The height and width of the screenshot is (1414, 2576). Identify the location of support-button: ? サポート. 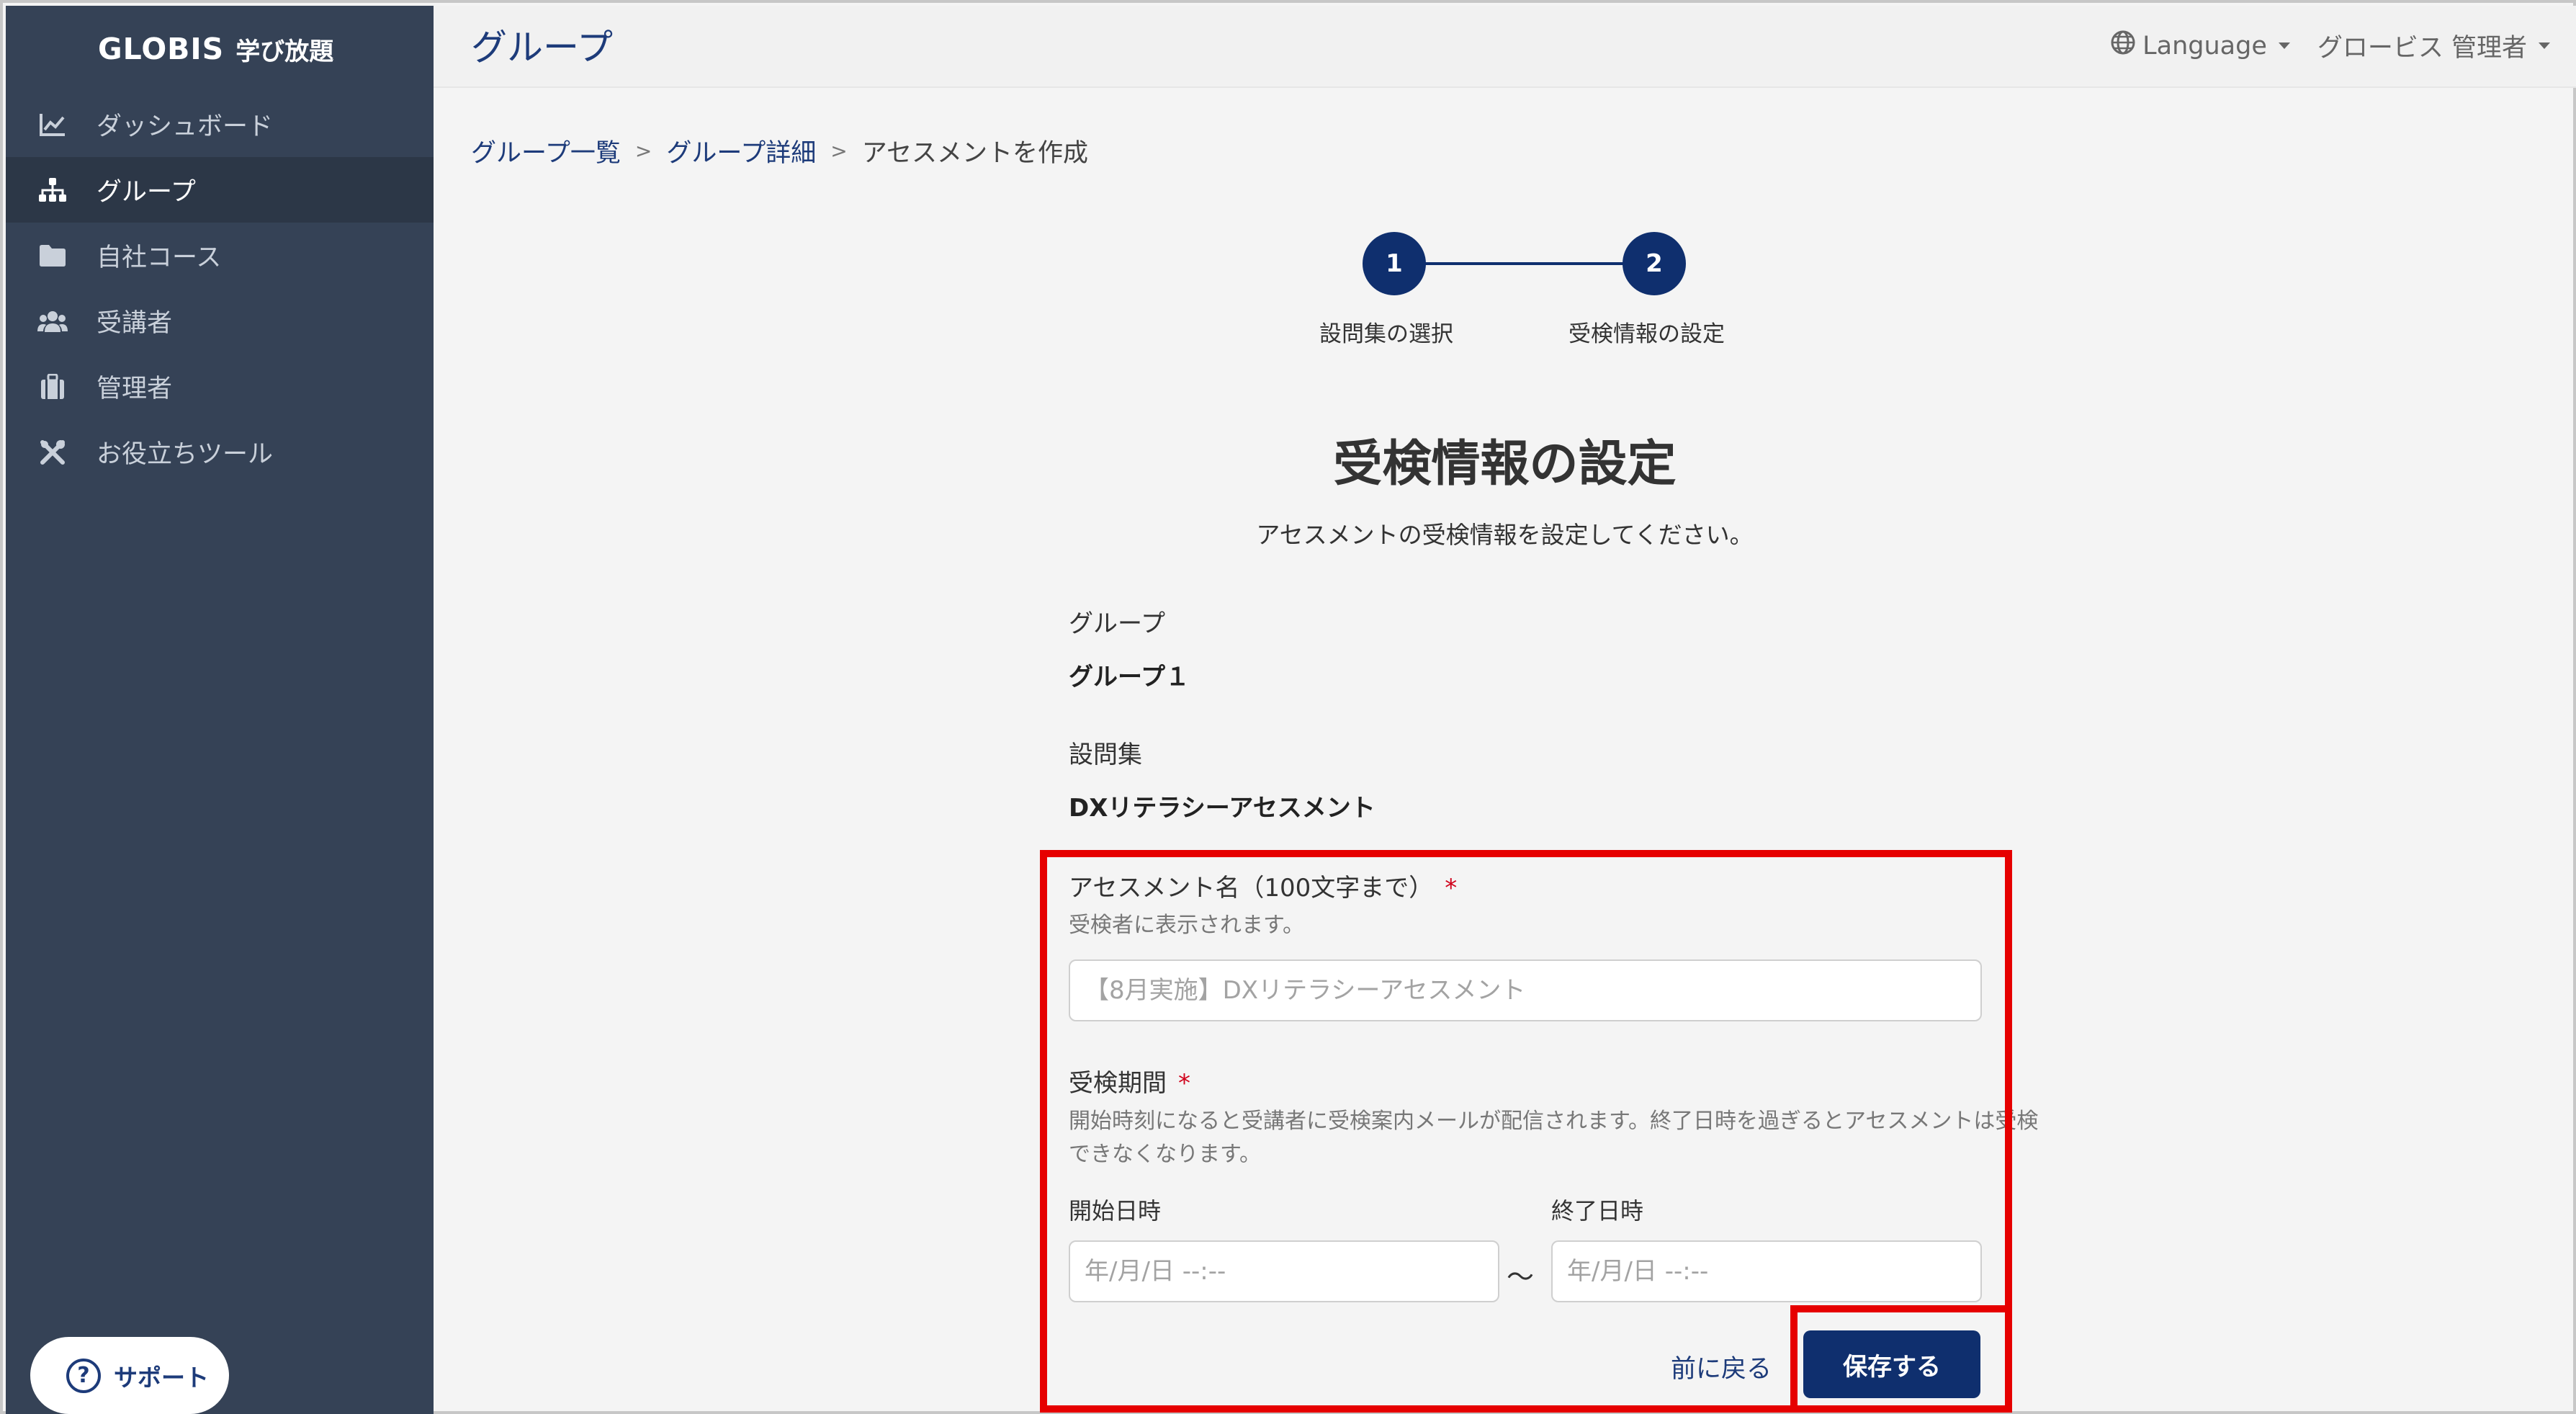
(129, 1375).